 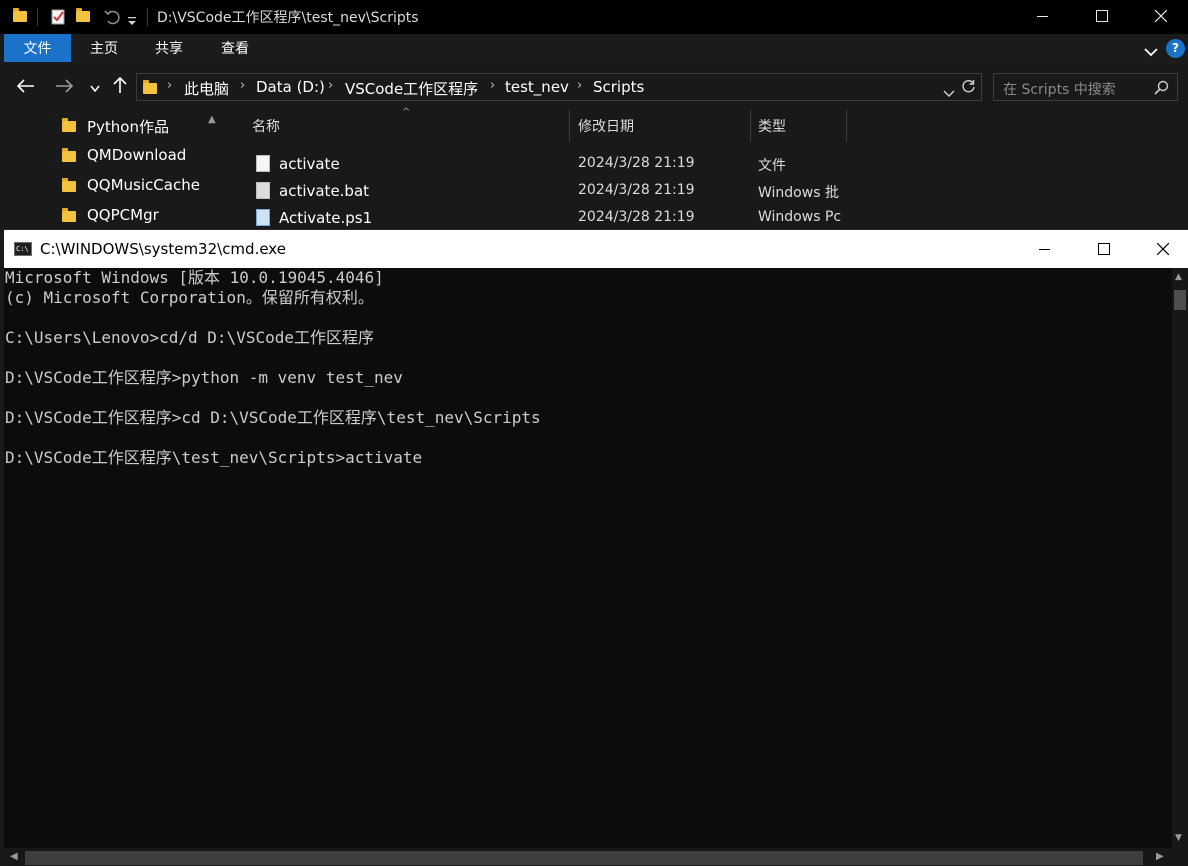 I want to click on scrollbar-corner, so click(x=1180, y=857).